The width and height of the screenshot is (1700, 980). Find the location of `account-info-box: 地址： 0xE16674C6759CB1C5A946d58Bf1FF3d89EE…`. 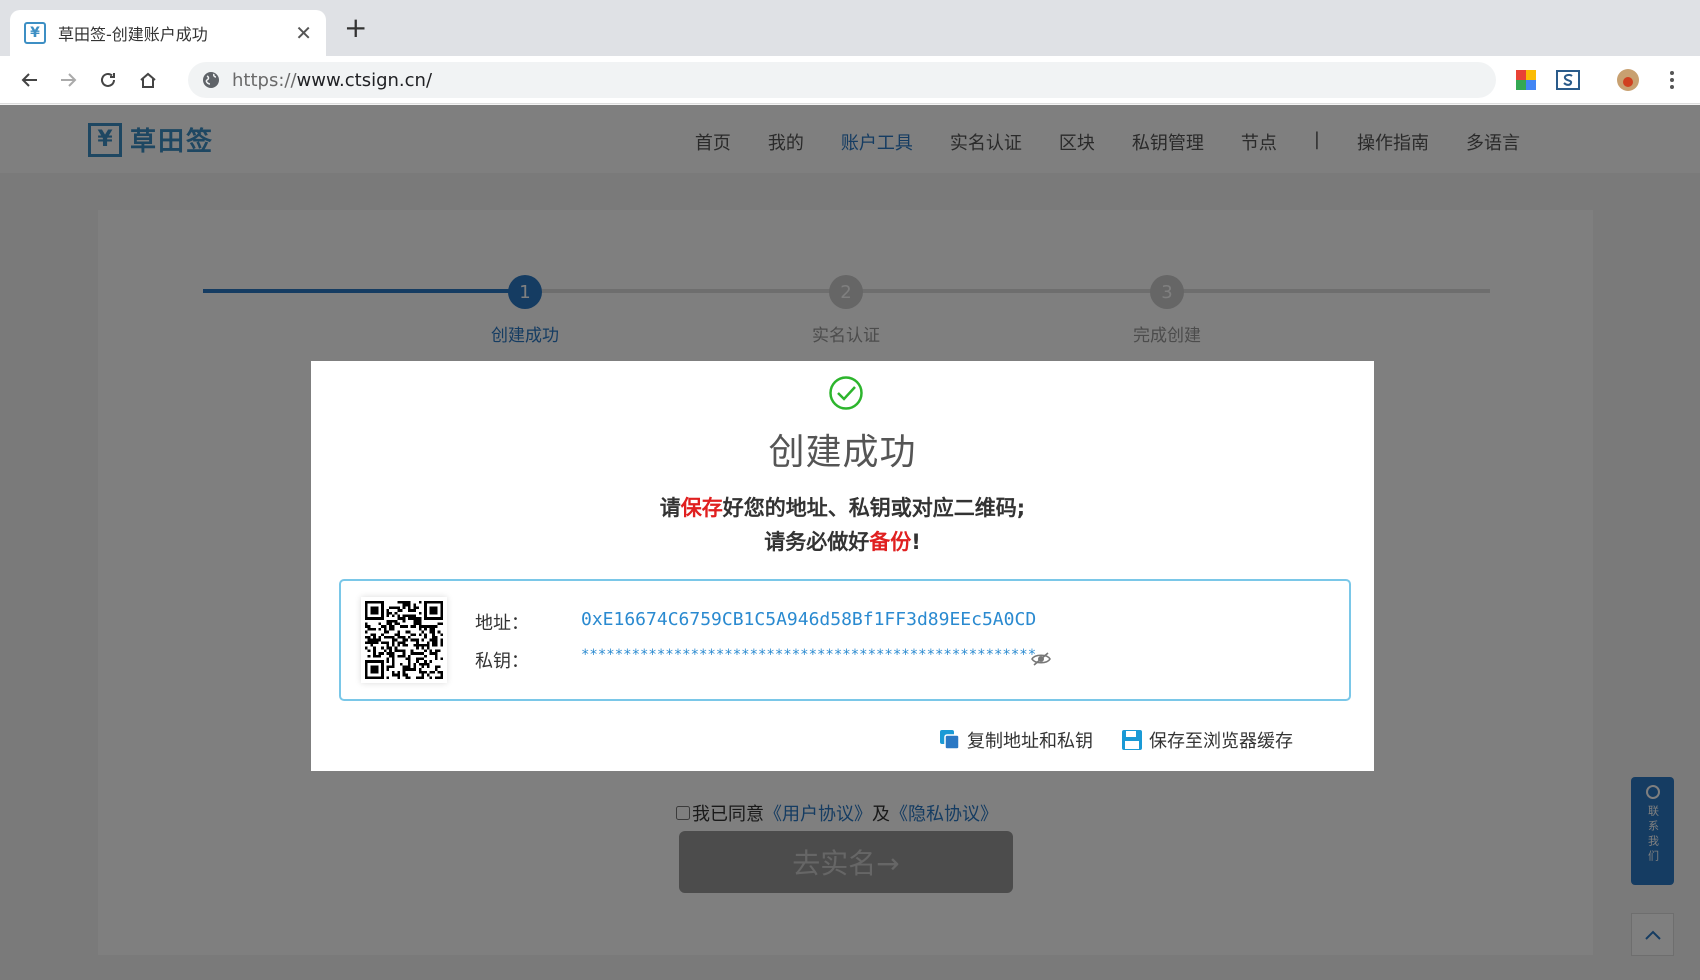

account-info-box: 地址： 0xE16674C6759CB1C5A946d58Bf1FF3d89EE… is located at coordinates (845, 640).